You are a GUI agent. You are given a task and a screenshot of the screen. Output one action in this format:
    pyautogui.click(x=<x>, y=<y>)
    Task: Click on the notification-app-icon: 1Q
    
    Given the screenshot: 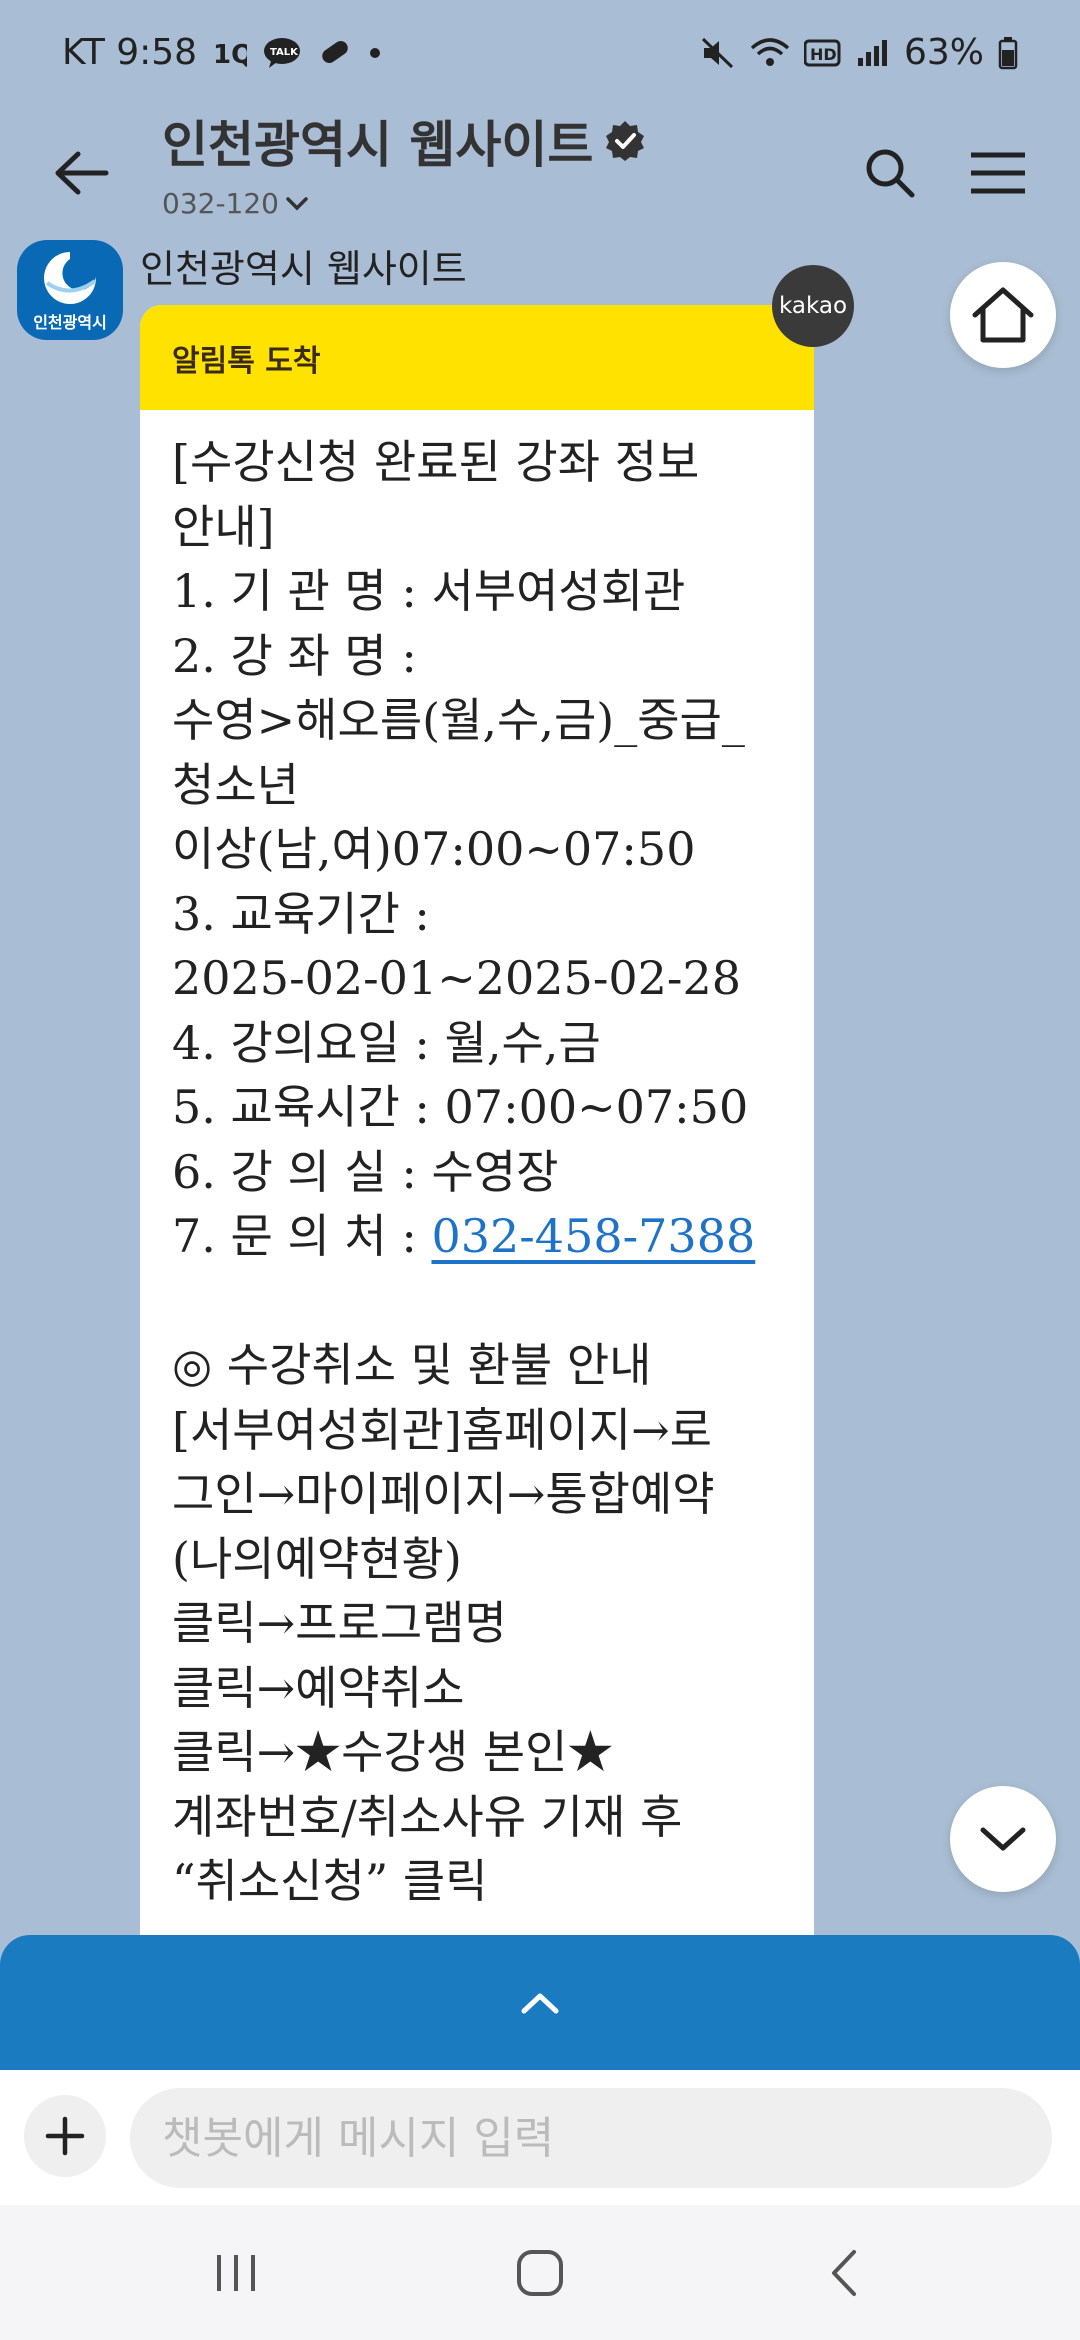 What is the action you would take?
    pyautogui.click(x=230, y=53)
    